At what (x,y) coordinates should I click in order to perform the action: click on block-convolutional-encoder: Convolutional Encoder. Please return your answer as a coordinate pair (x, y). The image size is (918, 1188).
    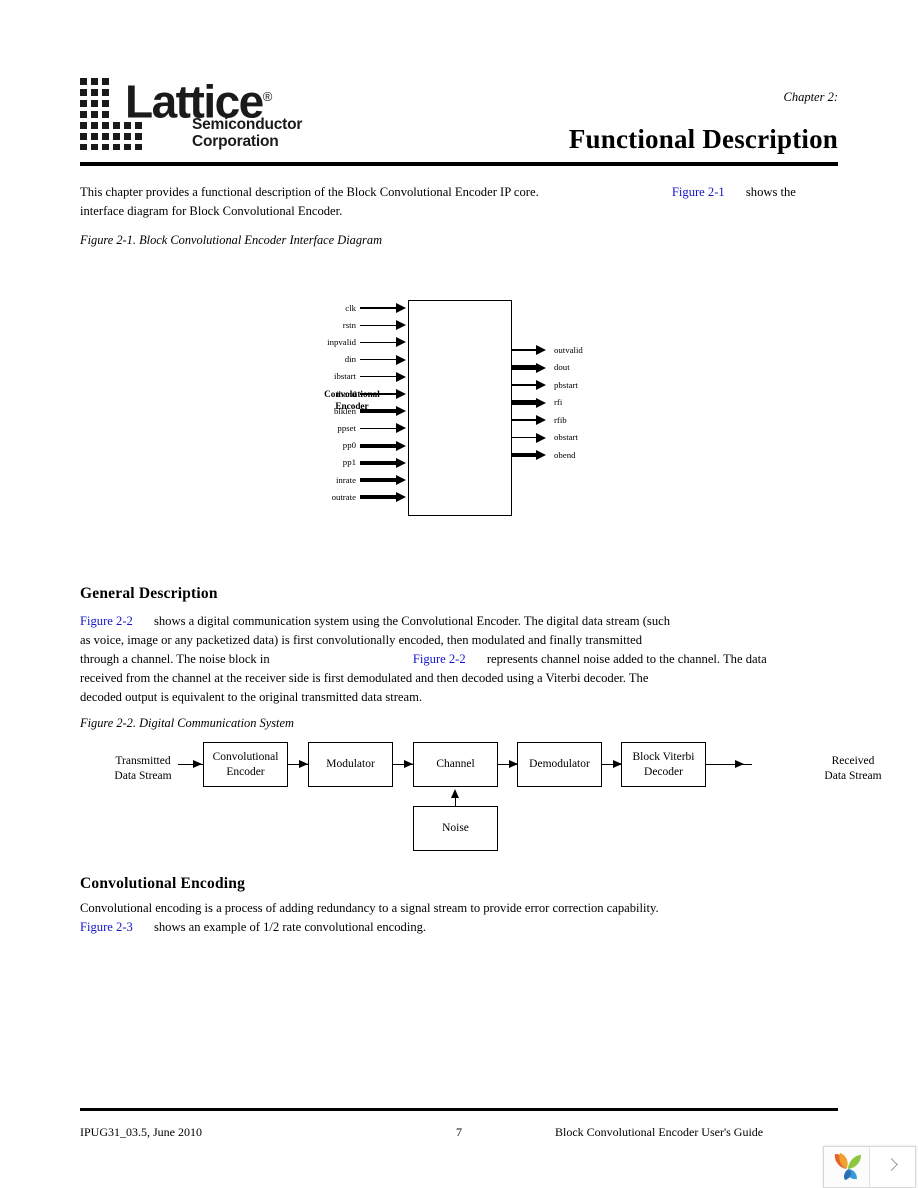
    Looking at the image, I should click on (245, 764).